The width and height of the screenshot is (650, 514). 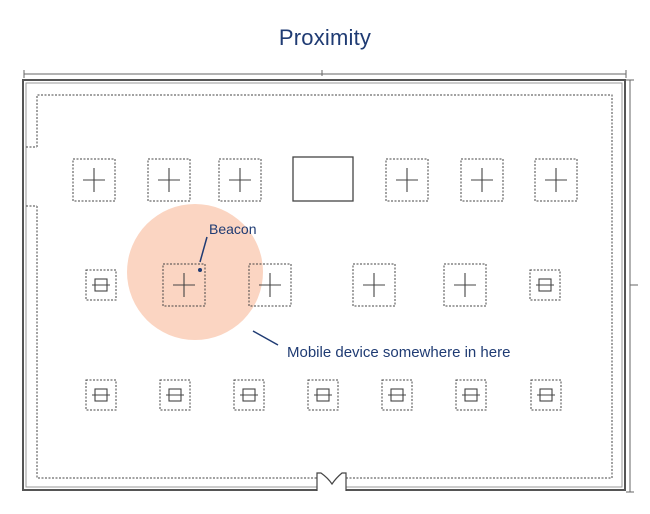 What do you see at coordinates (232, 229) in the screenshot?
I see `beacon-label: Beacon` at bounding box center [232, 229].